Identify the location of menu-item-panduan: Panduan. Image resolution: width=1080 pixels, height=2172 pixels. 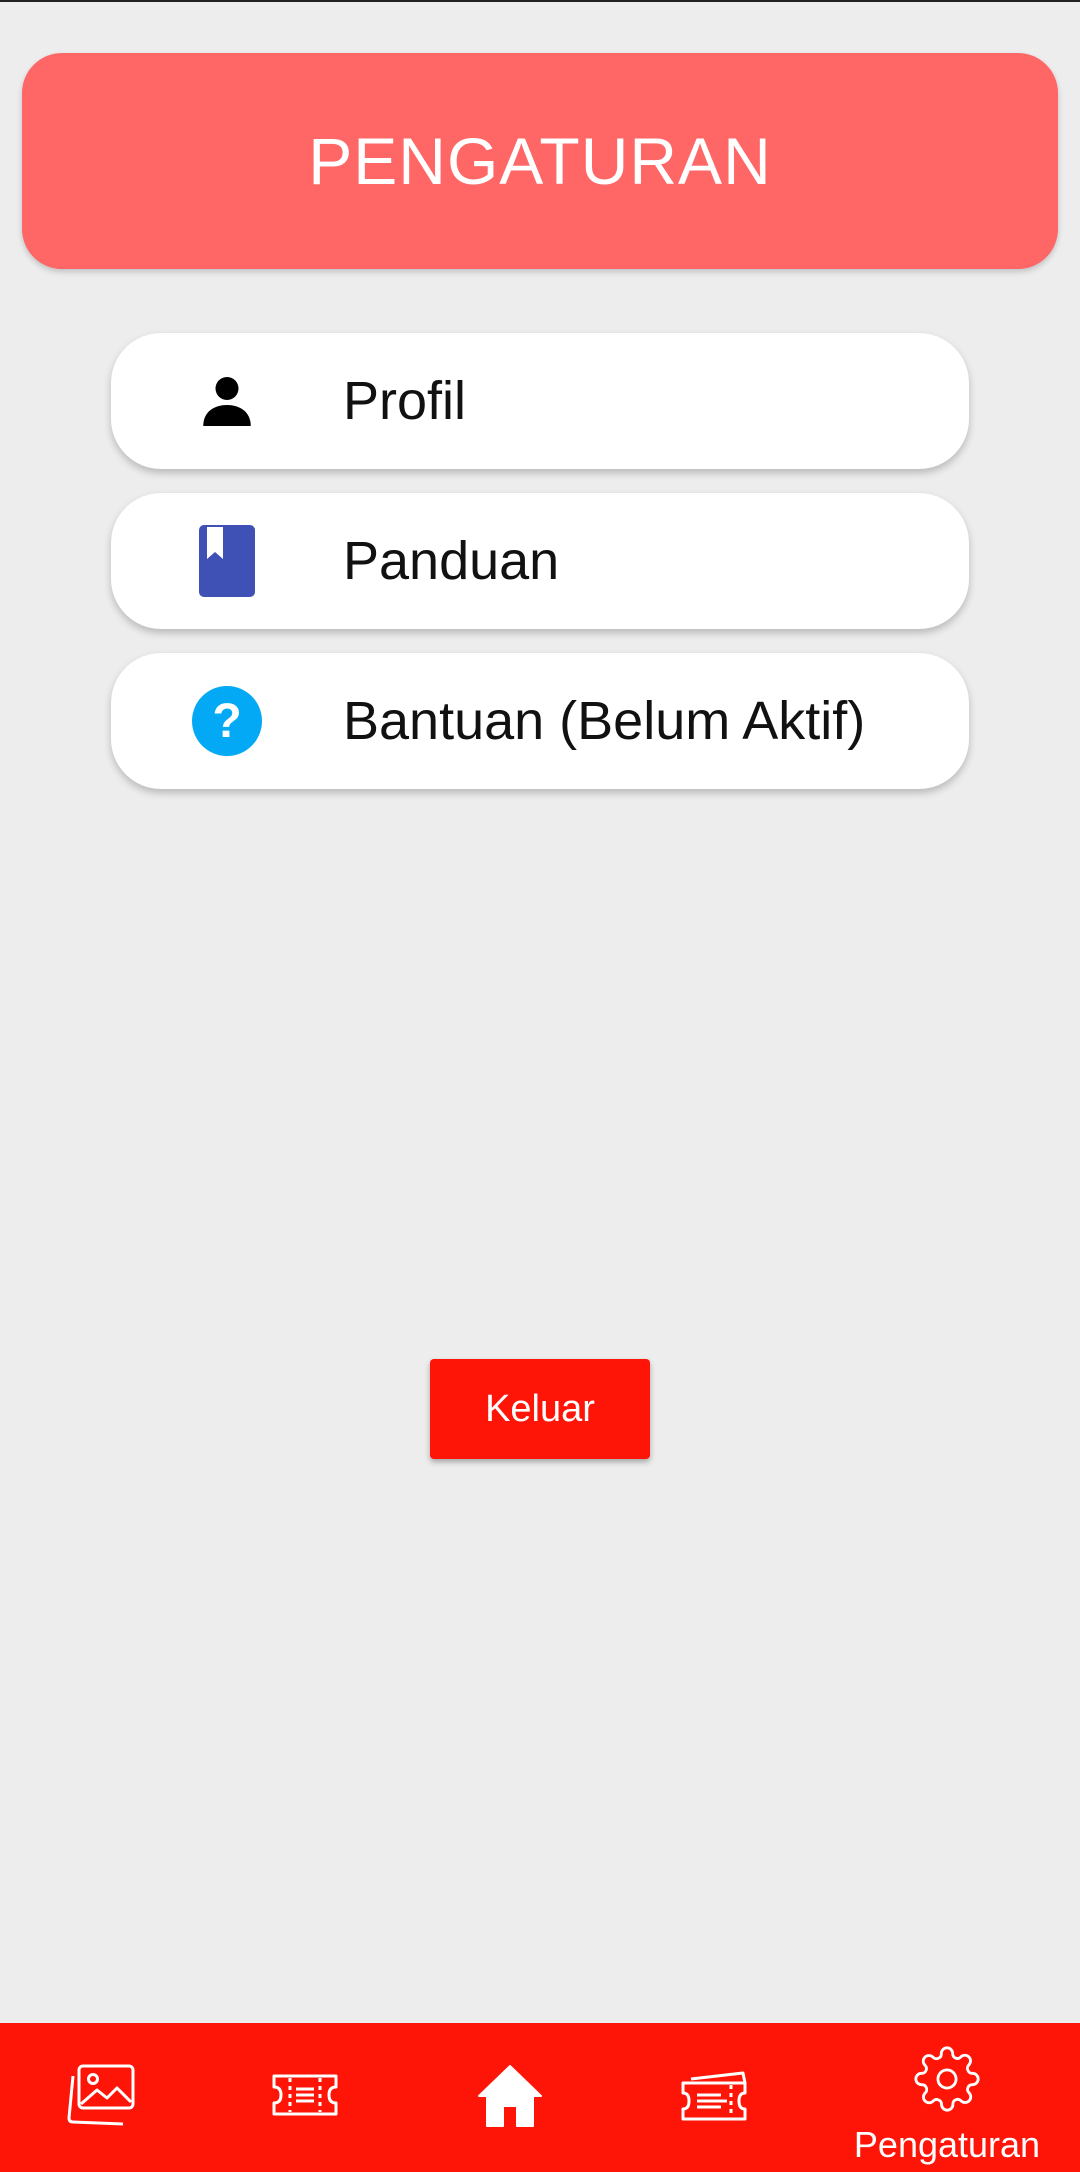
(540, 561).